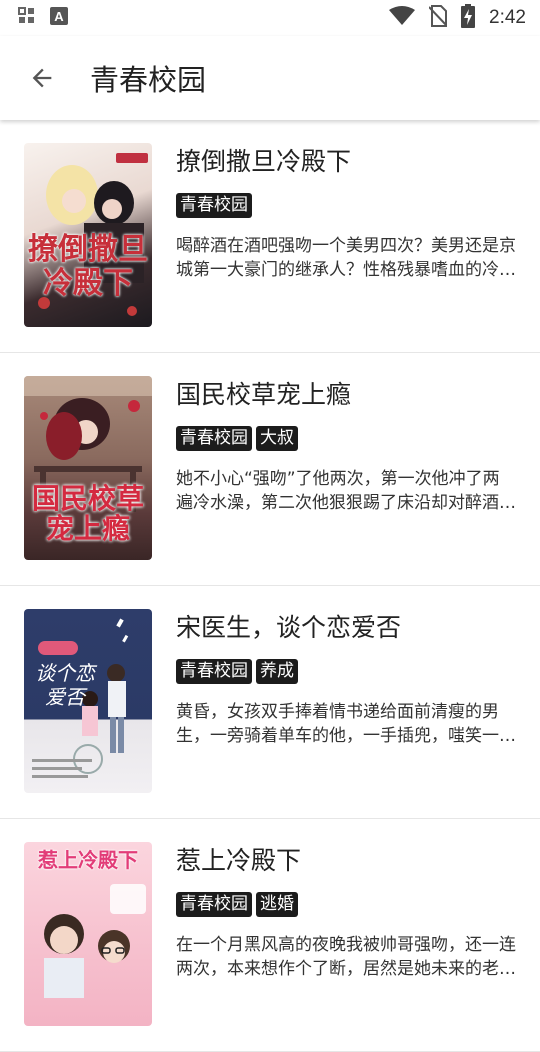  Describe the element at coordinates (148, 80) in the screenshot. I see `page-title: 青春校园` at that location.